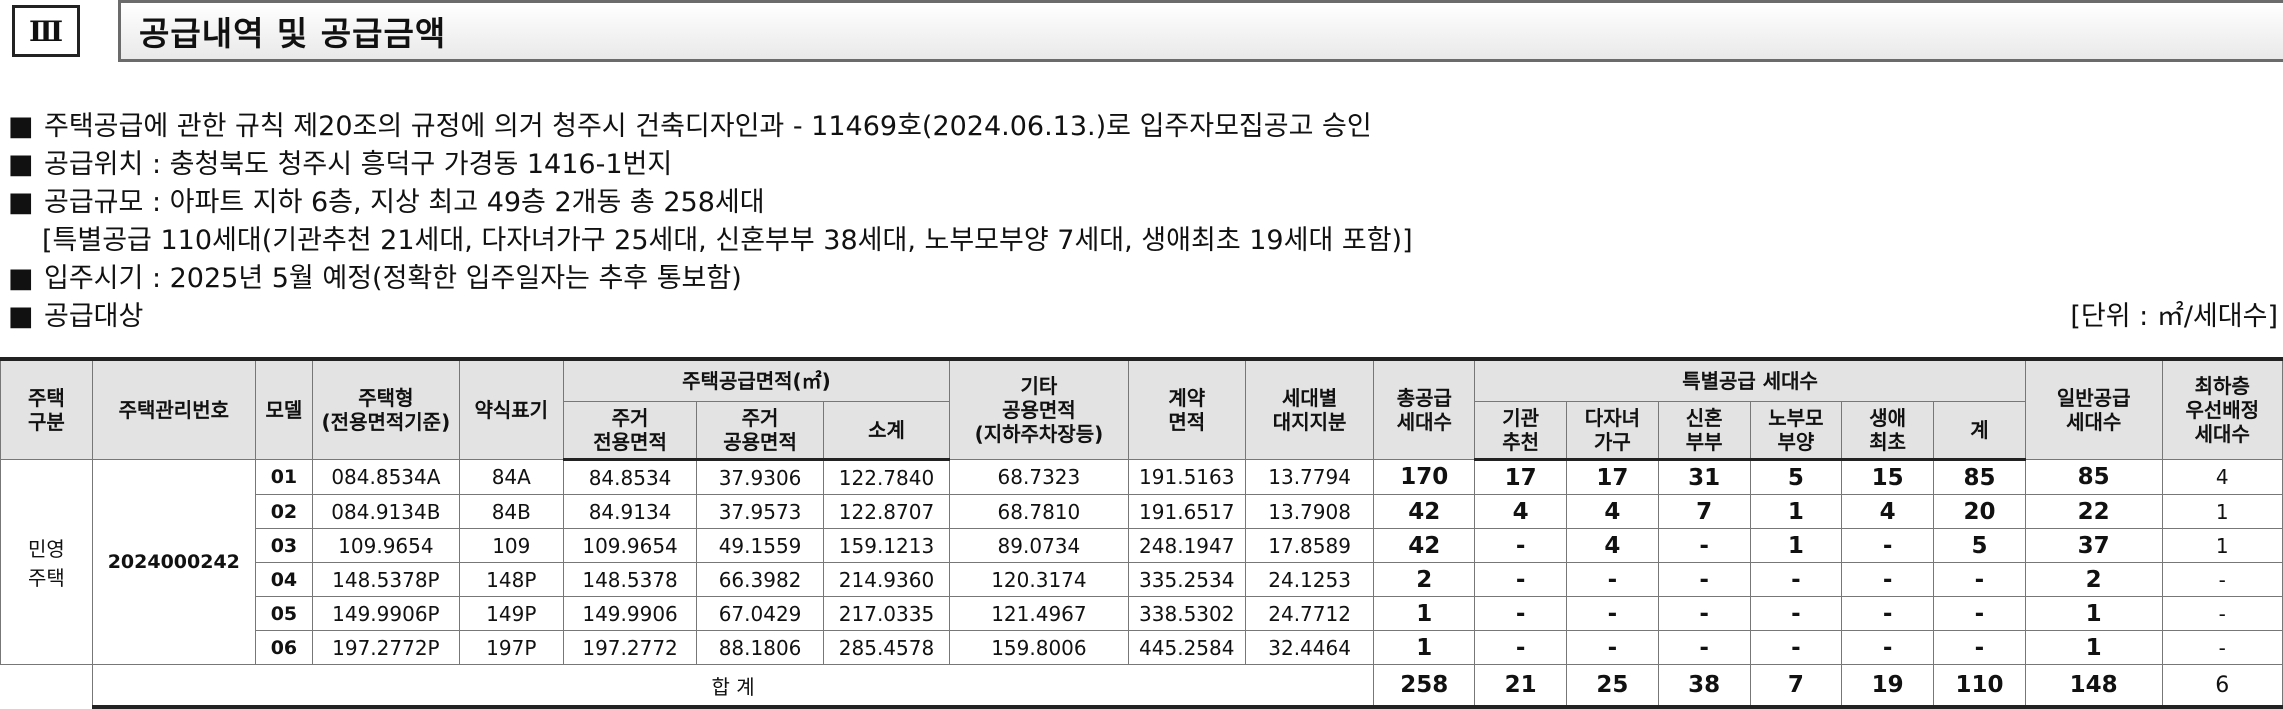 Image resolution: width=2283 pixels, height=709 pixels. I want to click on newlywed-cell: 7, so click(1704, 511).